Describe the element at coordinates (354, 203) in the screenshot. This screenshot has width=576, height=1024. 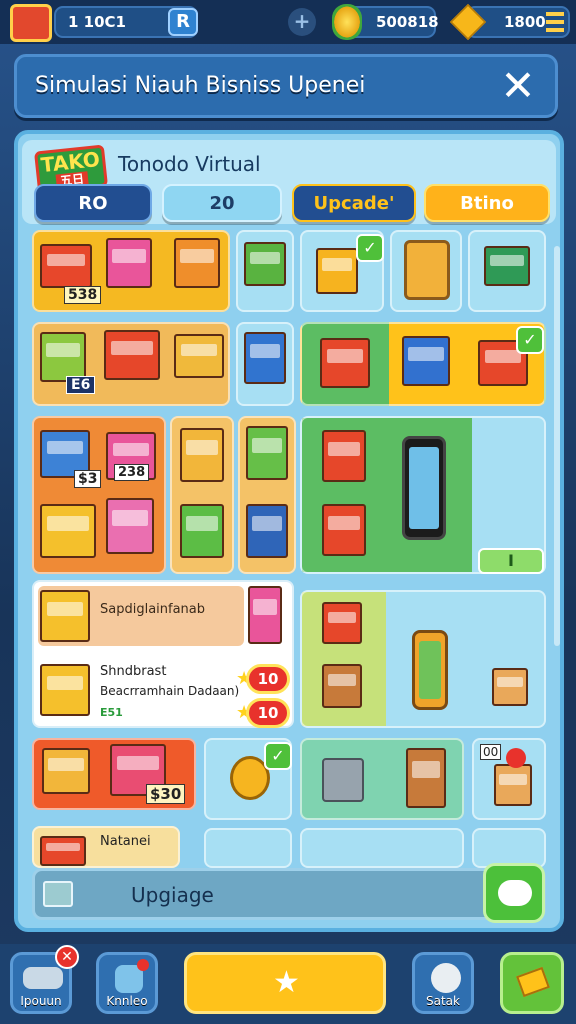
I see `tab-upgrade: Upcade'` at that location.